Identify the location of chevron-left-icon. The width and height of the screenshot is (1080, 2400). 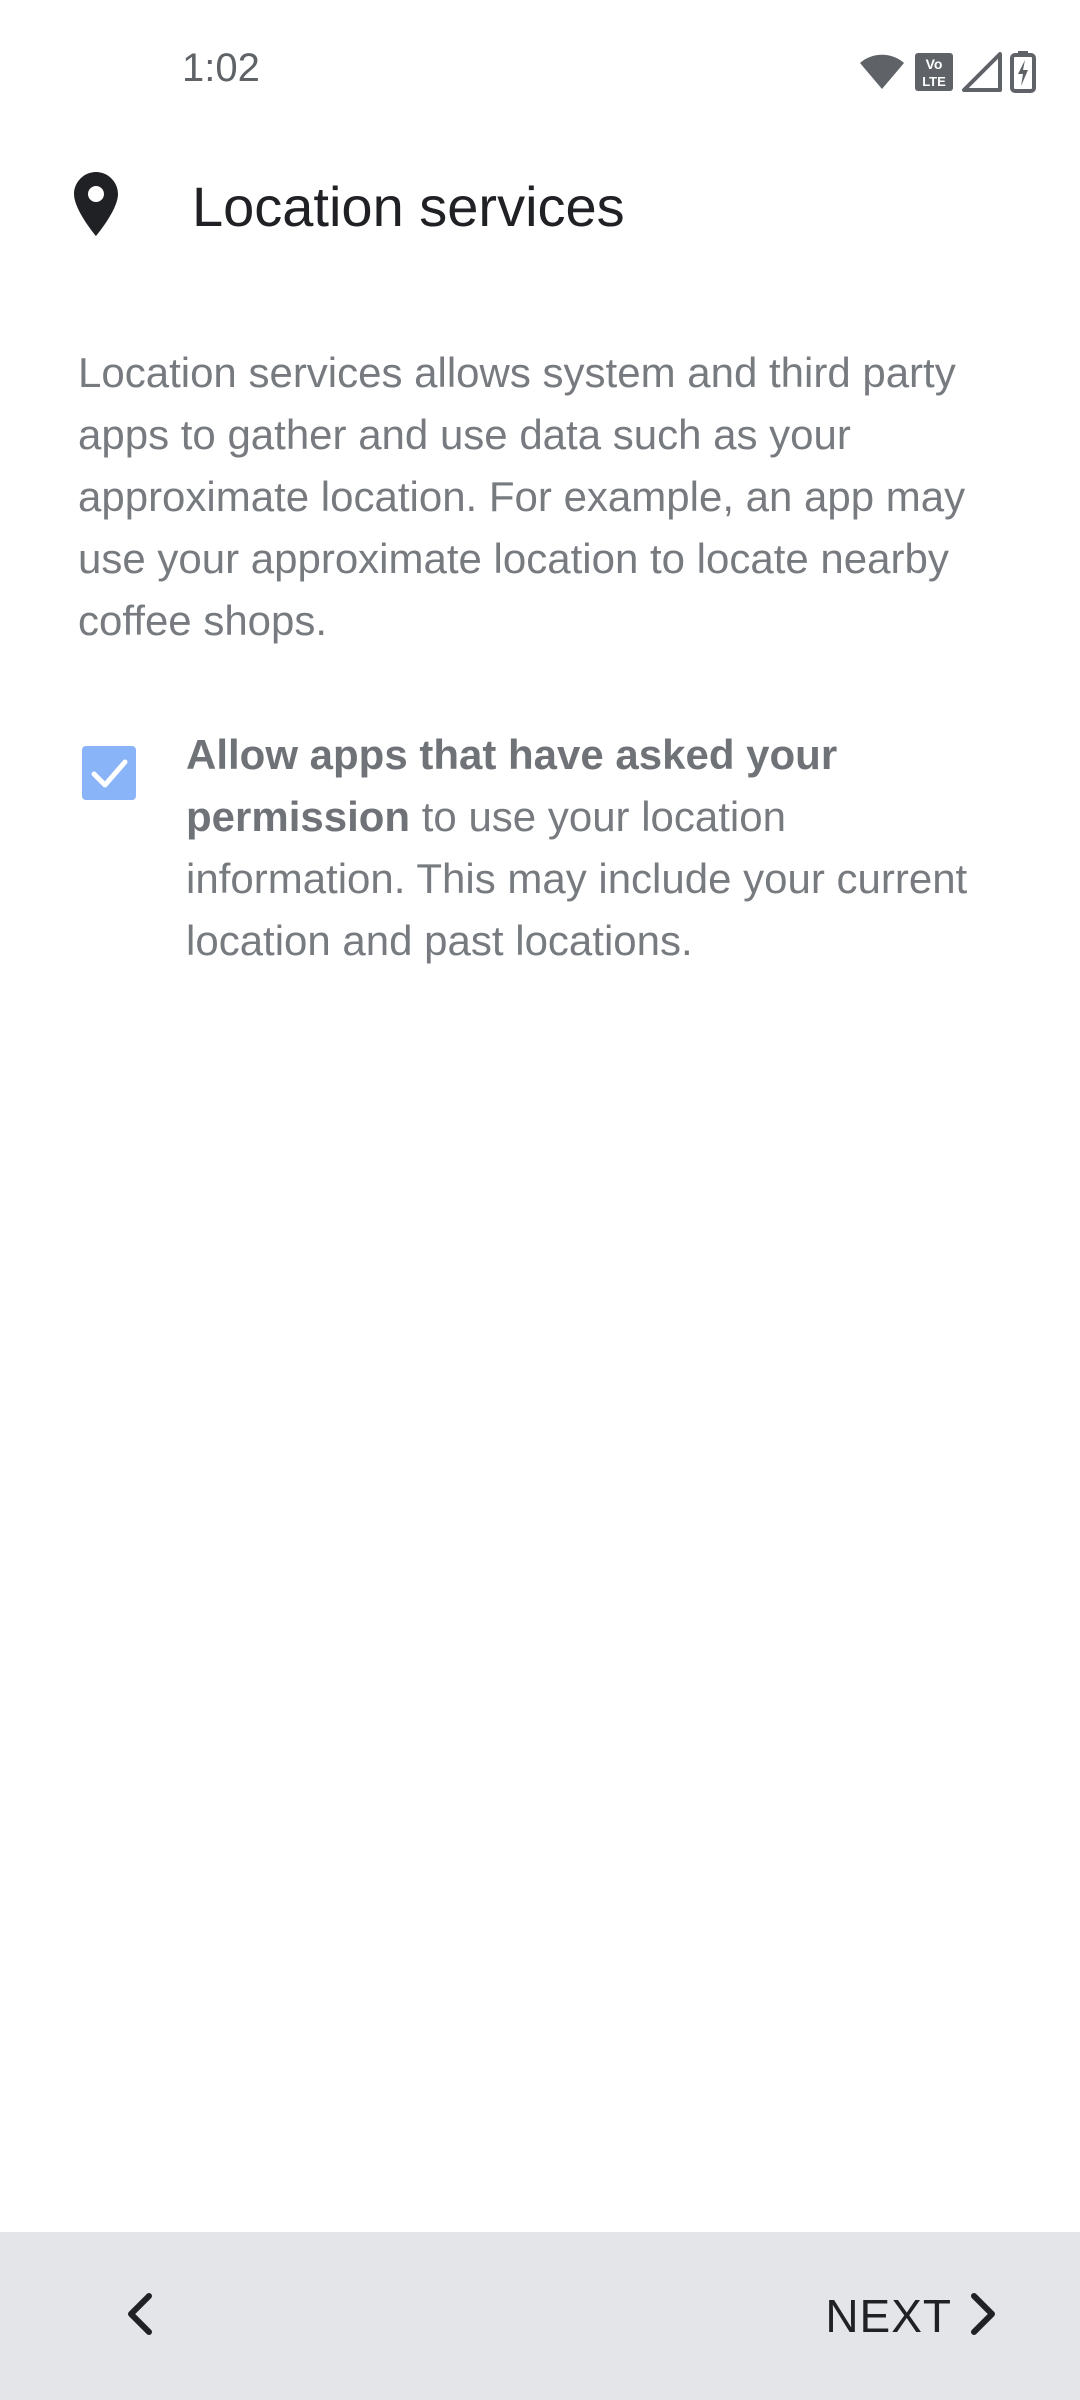
(140, 2316).